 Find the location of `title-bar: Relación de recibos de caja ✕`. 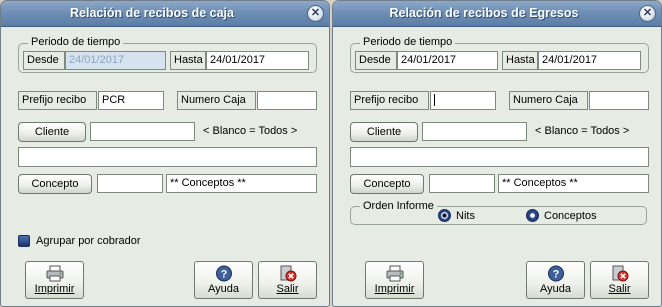

title-bar: Relación de recibos de caja ✕ is located at coordinates (165, 14).